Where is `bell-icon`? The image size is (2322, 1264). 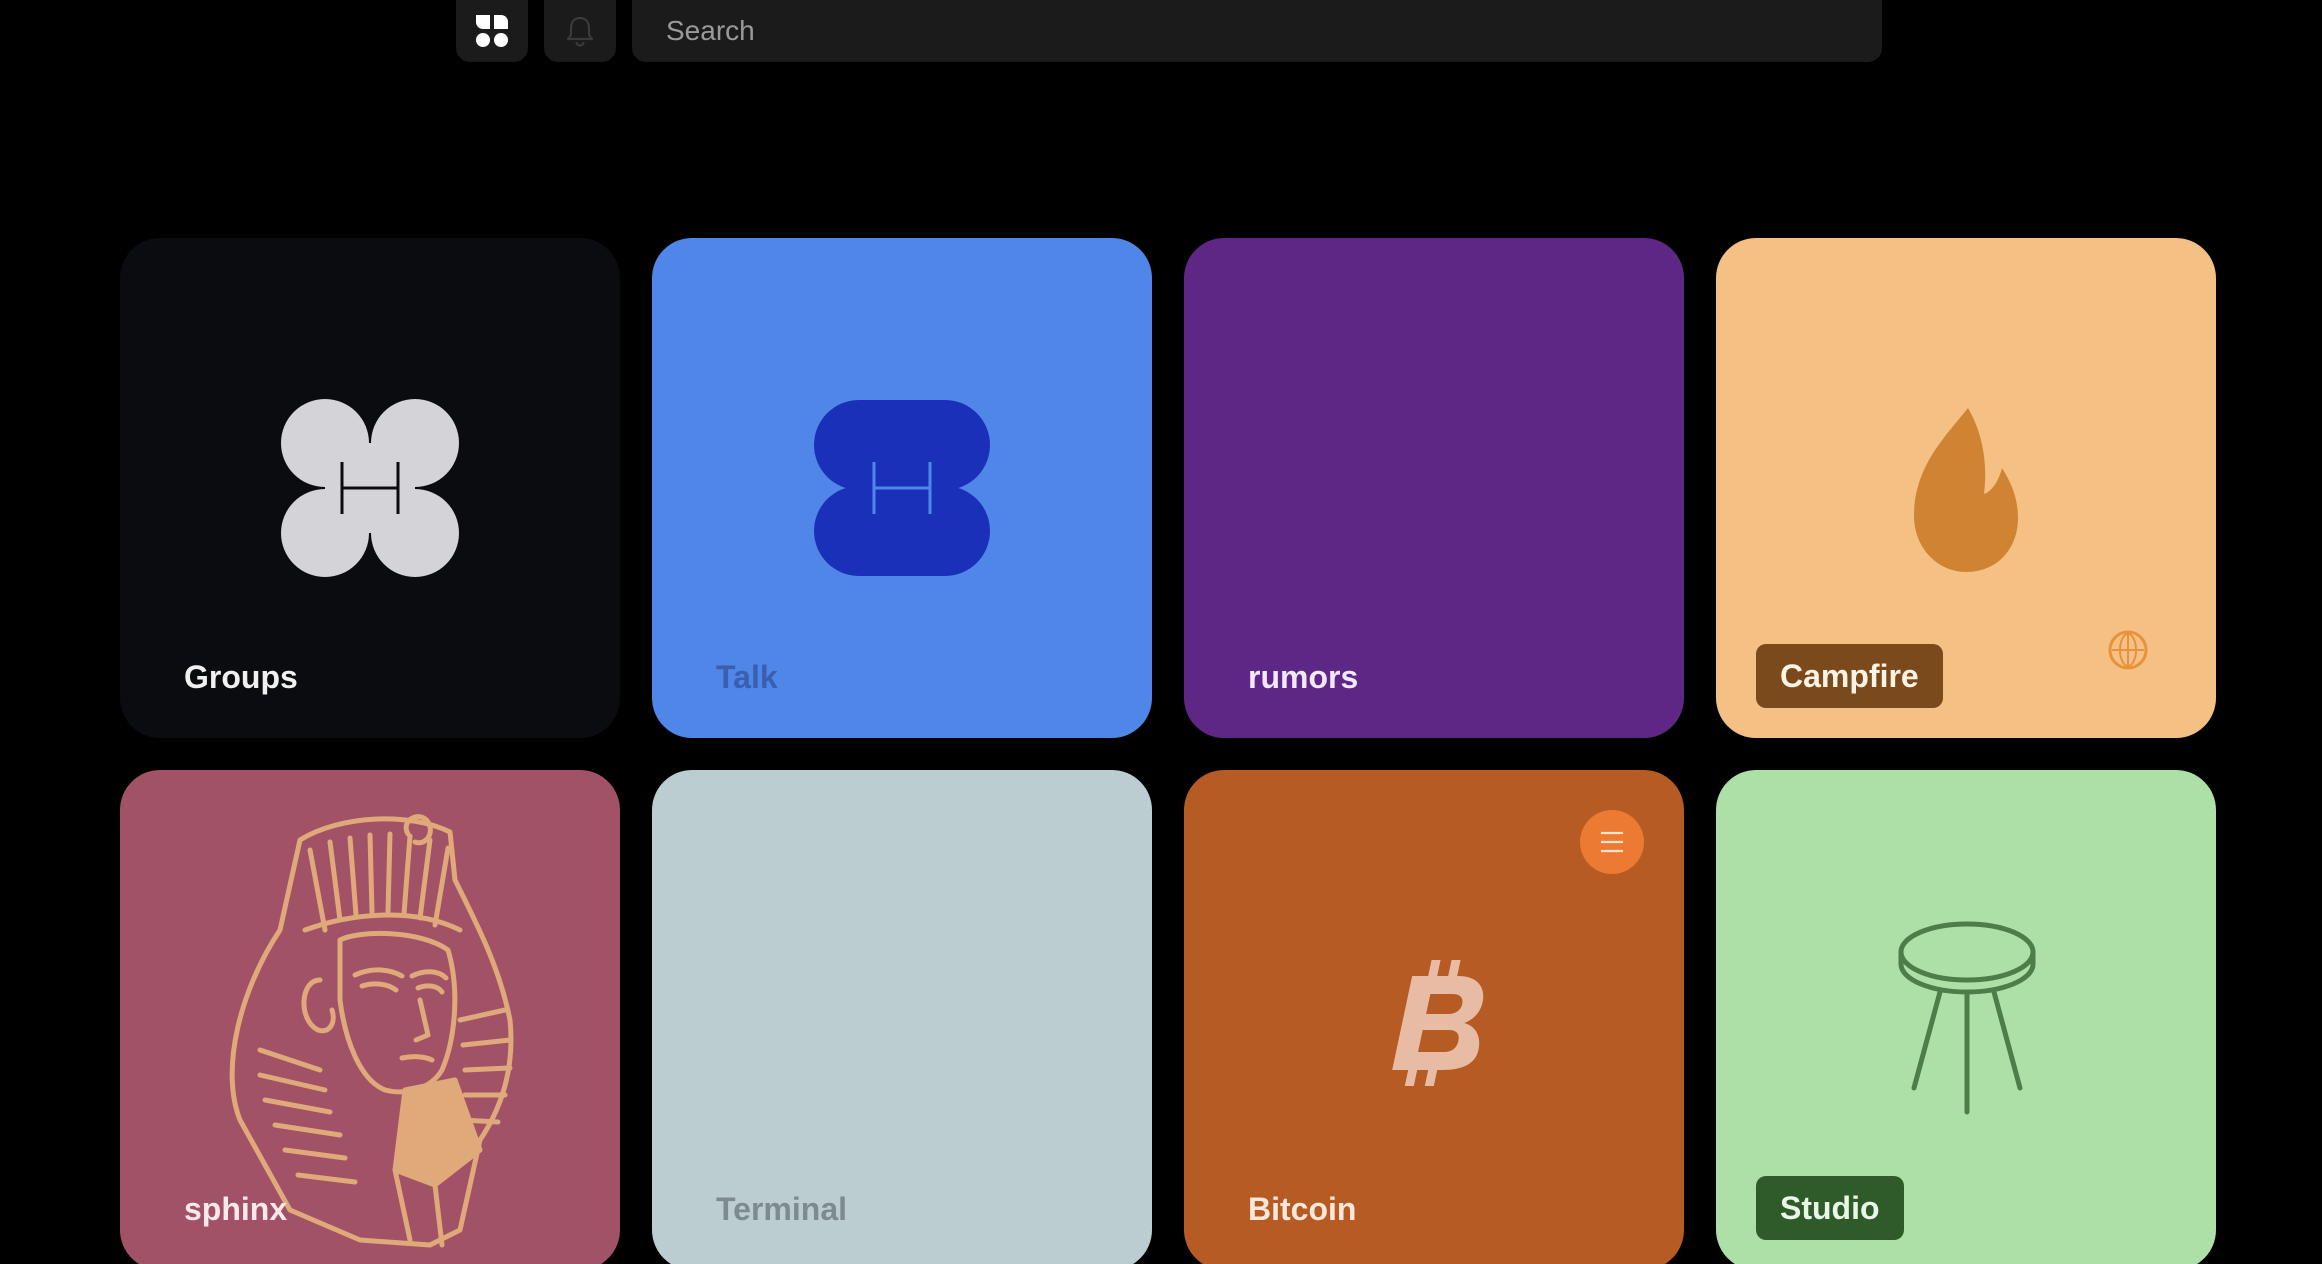
bell-icon is located at coordinates (580, 31).